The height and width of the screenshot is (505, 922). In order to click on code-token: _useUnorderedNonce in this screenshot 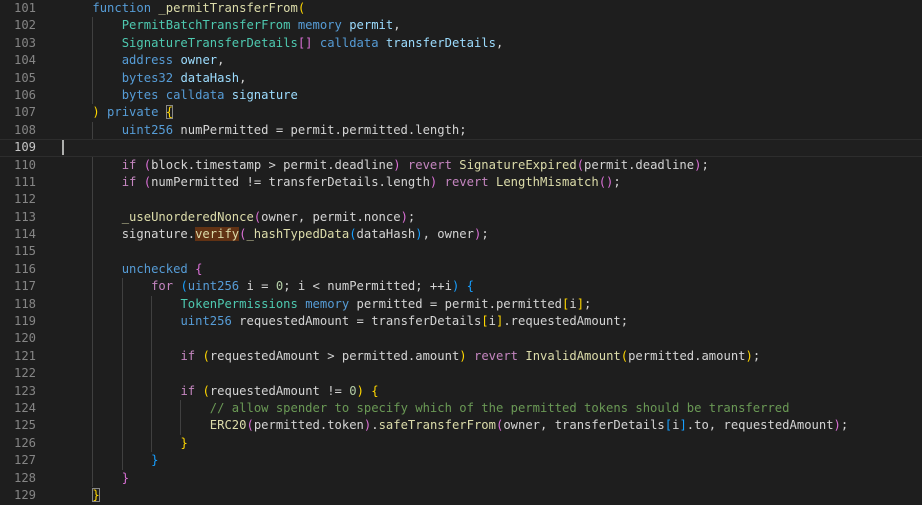, I will do `click(187, 216)`.